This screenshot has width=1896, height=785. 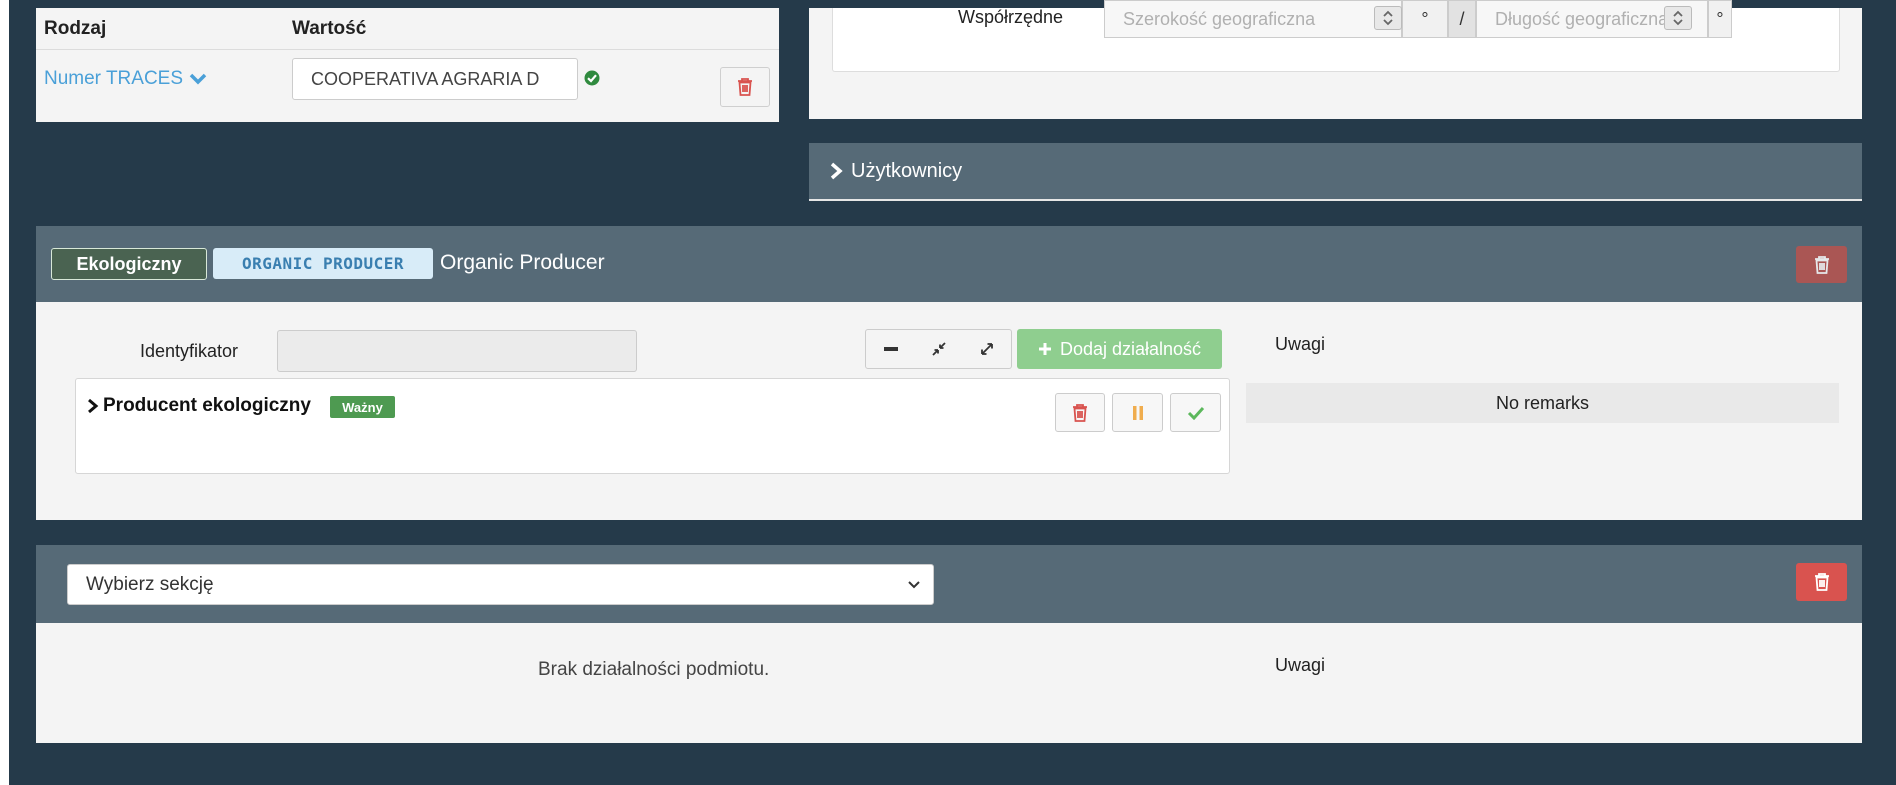 I want to click on compress-icon, so click(x=939, y=349).